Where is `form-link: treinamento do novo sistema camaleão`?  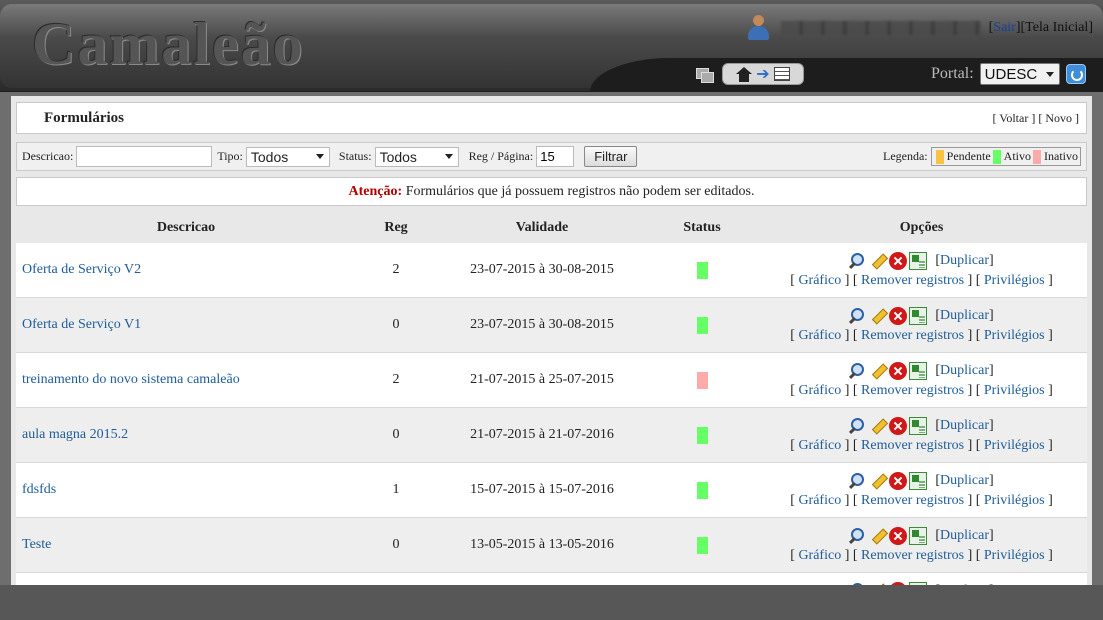 form-link: treinamento do novo sistema camaleão is located at coordinates (131, 379).